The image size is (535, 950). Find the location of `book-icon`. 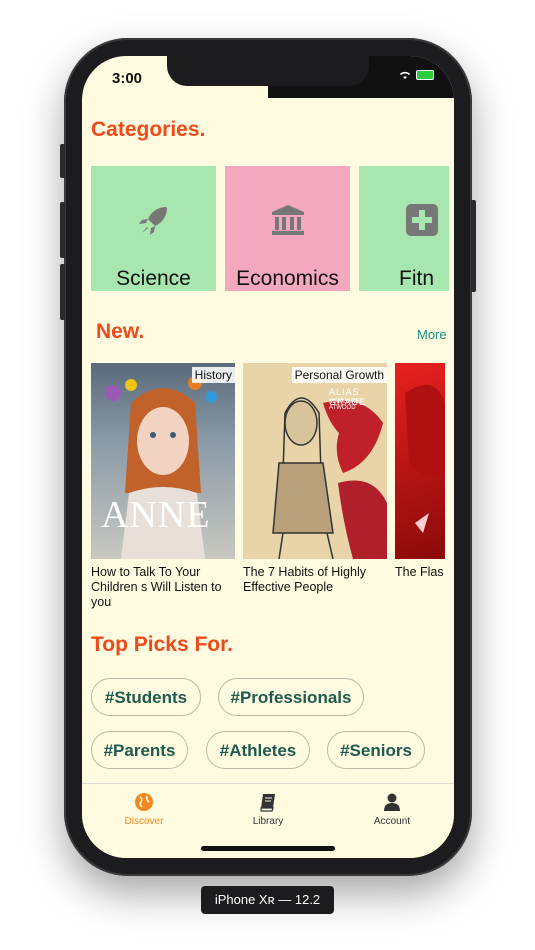

book-icon is located at coordinates (267, 803).